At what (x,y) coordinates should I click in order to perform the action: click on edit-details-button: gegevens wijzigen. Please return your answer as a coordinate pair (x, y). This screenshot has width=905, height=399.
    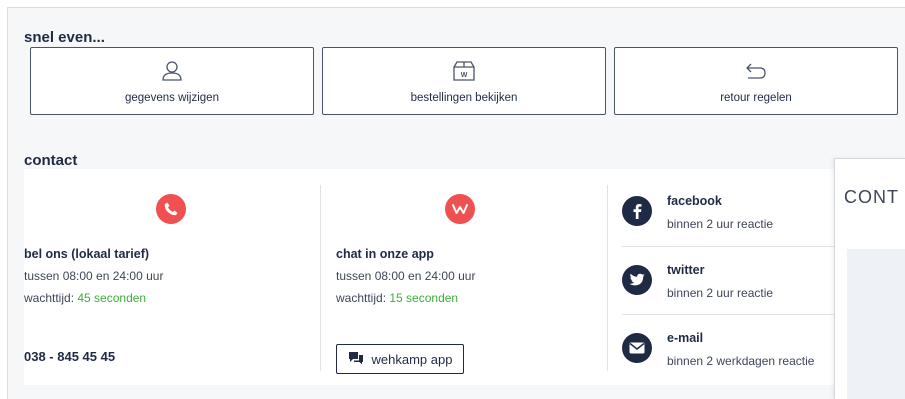
    Looking at the image, I should click on (172, 81).